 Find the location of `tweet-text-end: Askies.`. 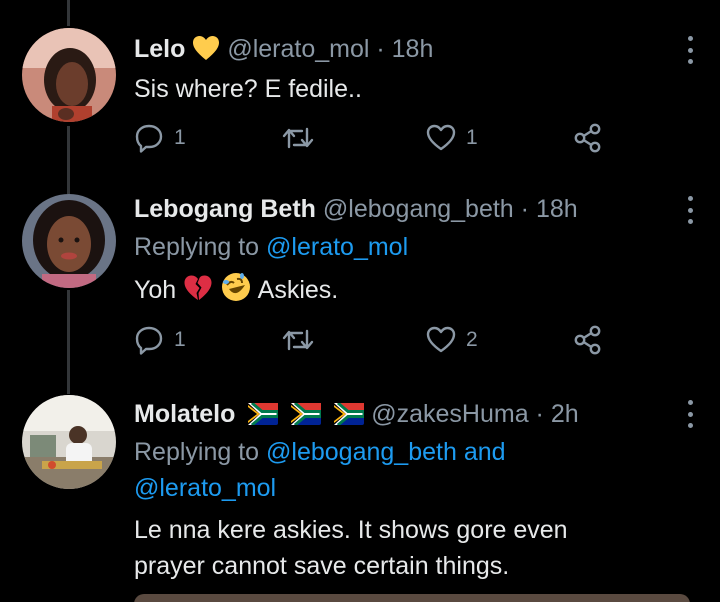

tweet-text-end: Askies. is located at coordinates (298, 290).